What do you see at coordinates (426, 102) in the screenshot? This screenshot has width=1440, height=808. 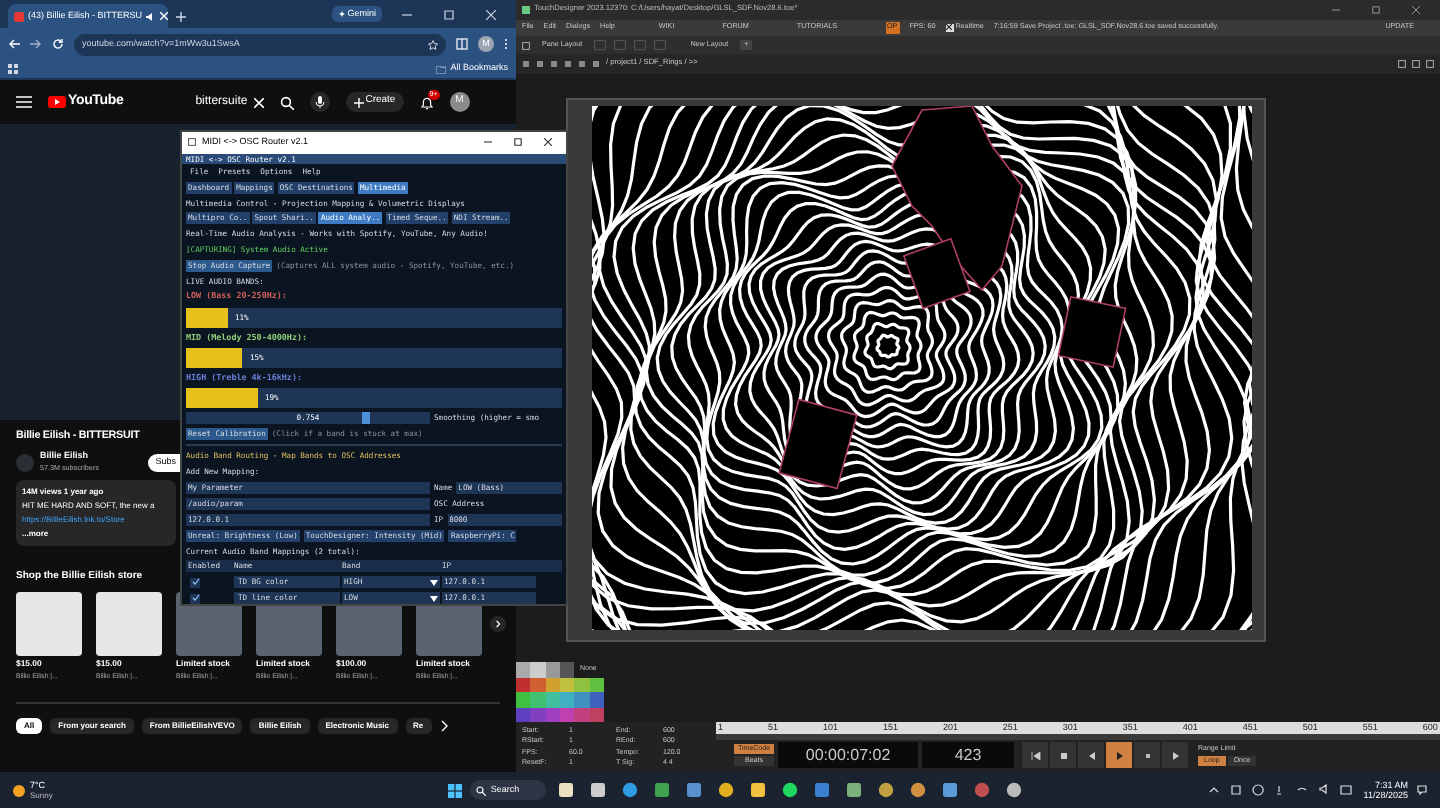 I see `bell-icon` at bounding box center [426, 102].